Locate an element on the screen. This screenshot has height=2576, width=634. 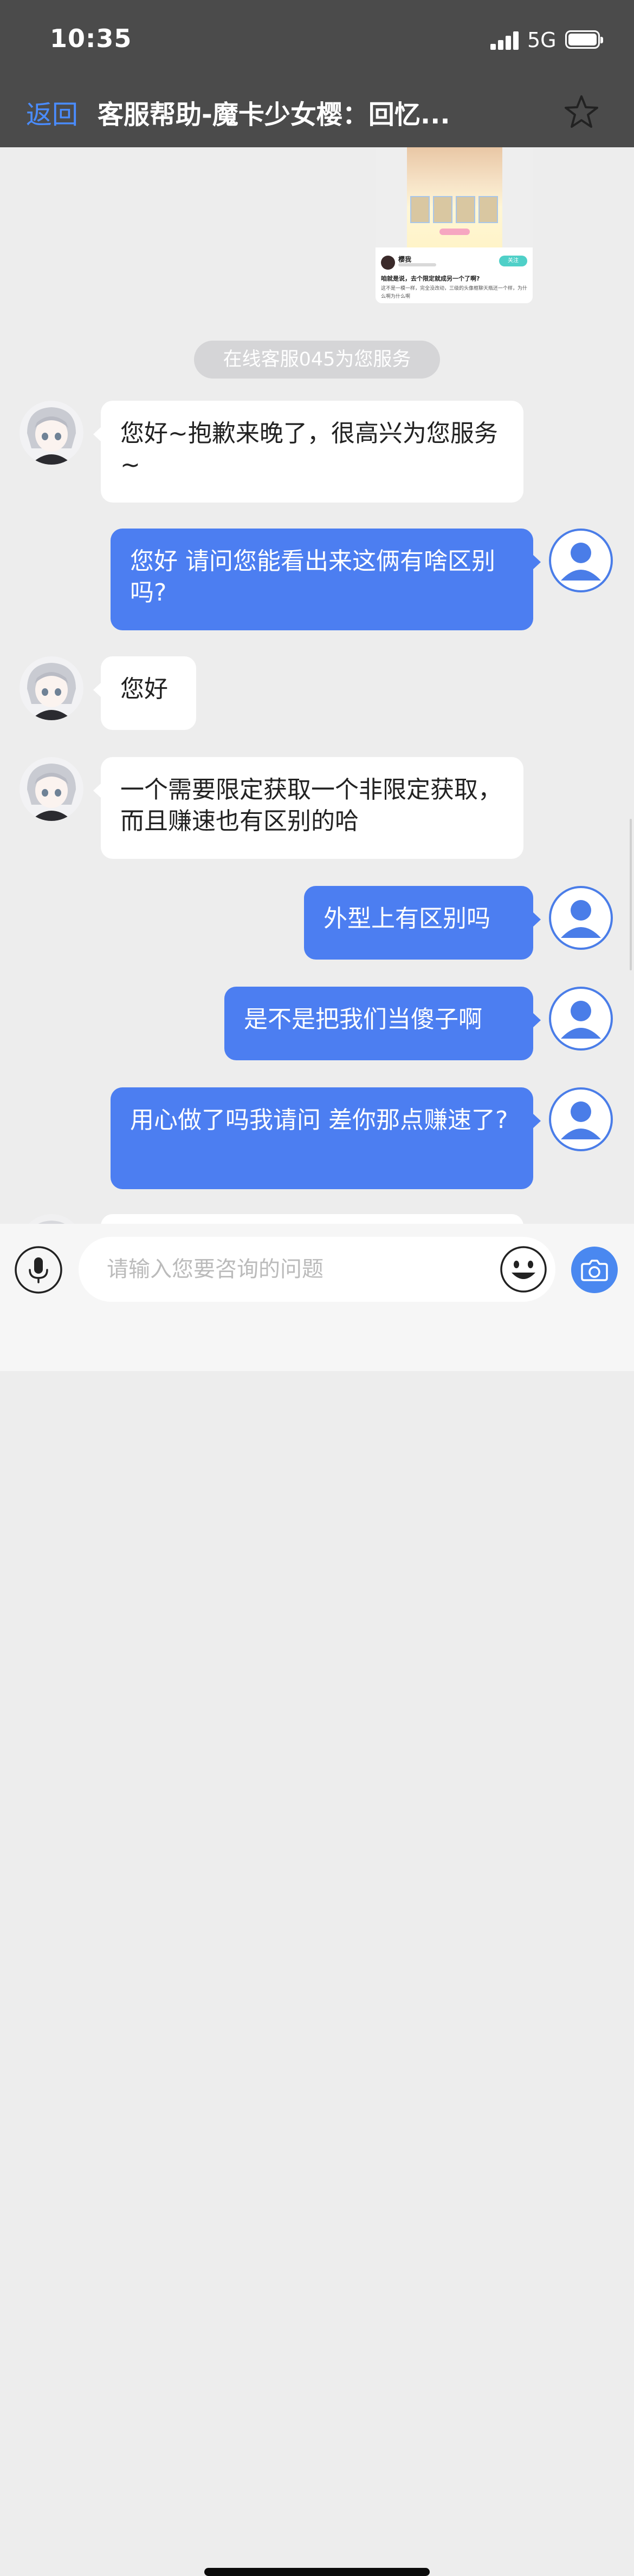
follow-button: 关注 is located at coordinates (513, 261).